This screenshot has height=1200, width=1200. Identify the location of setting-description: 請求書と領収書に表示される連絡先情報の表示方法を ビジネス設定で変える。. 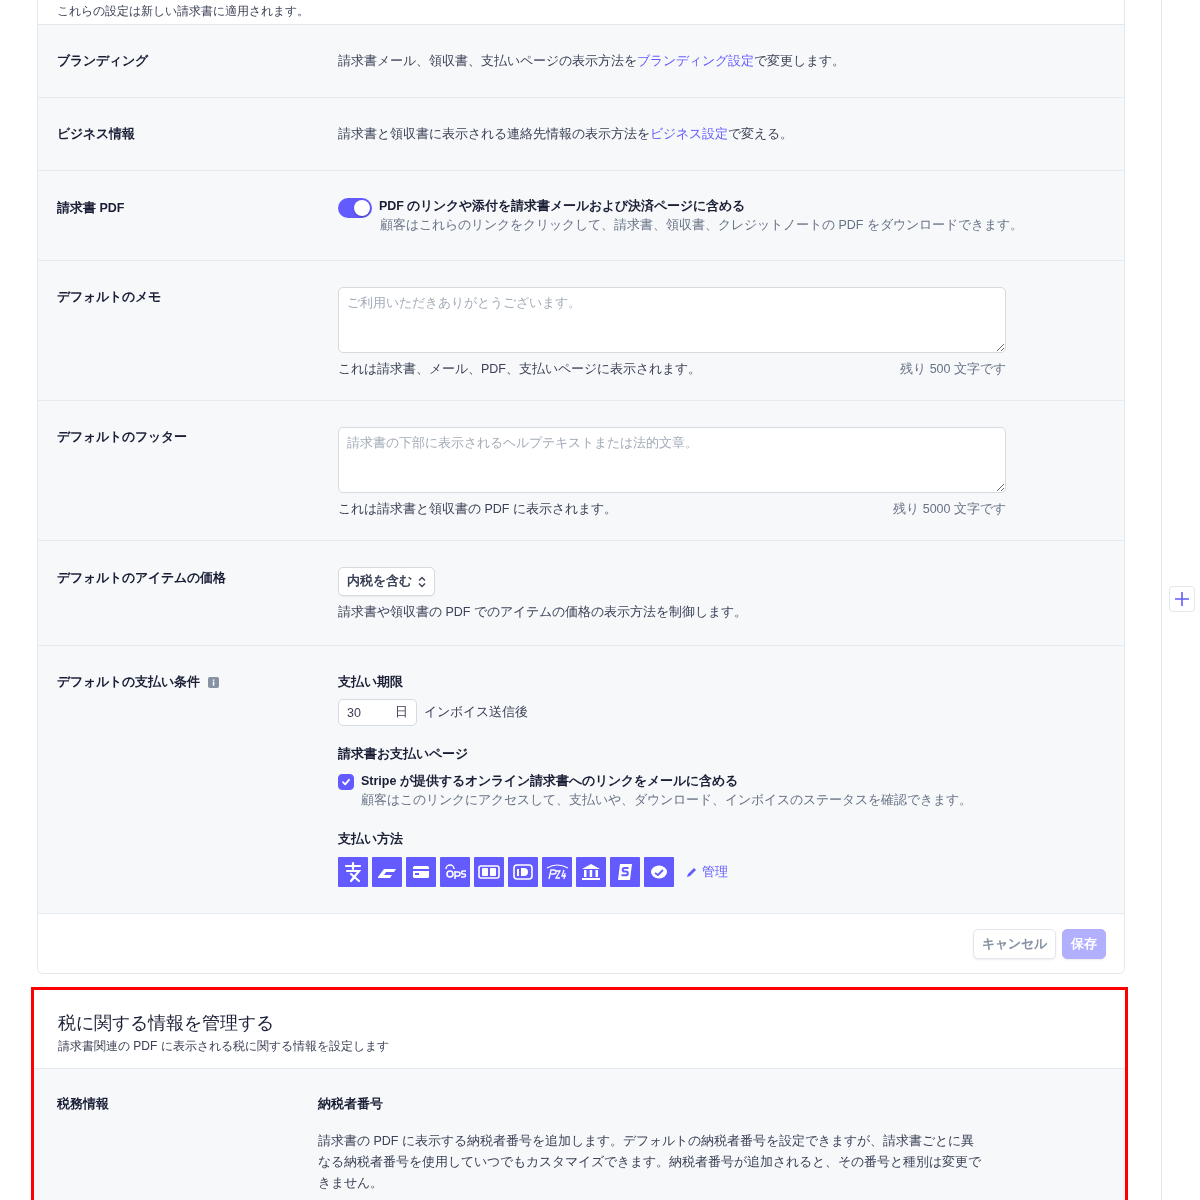
(566, 134).